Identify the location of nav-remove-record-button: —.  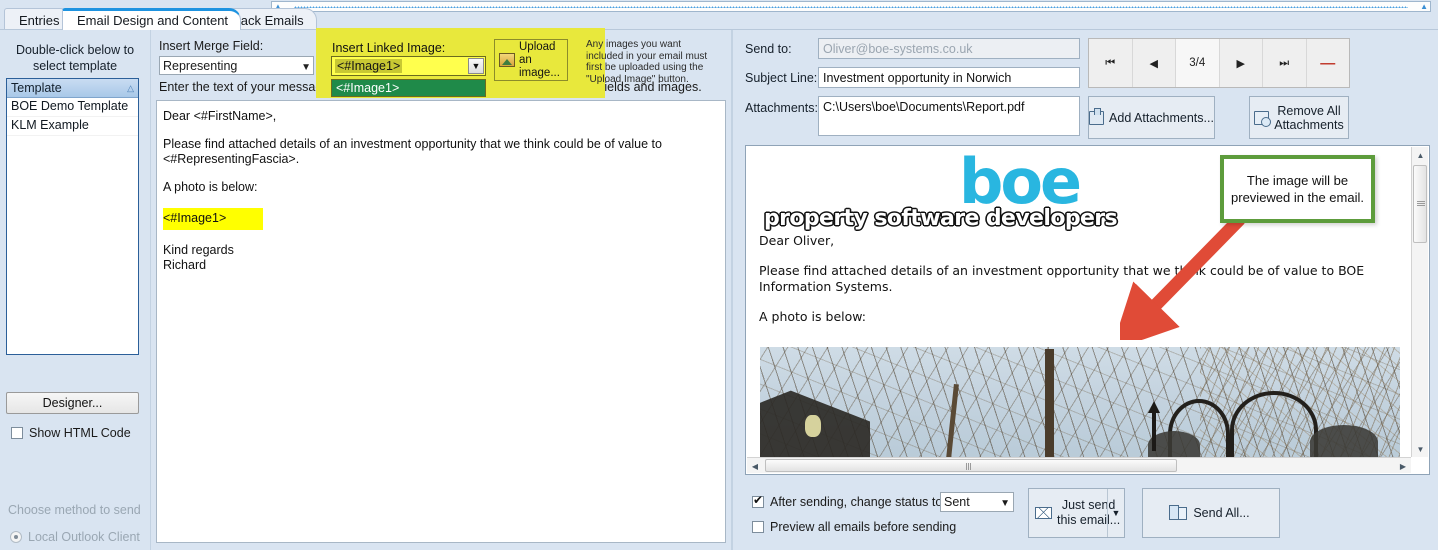
(1328, 63).